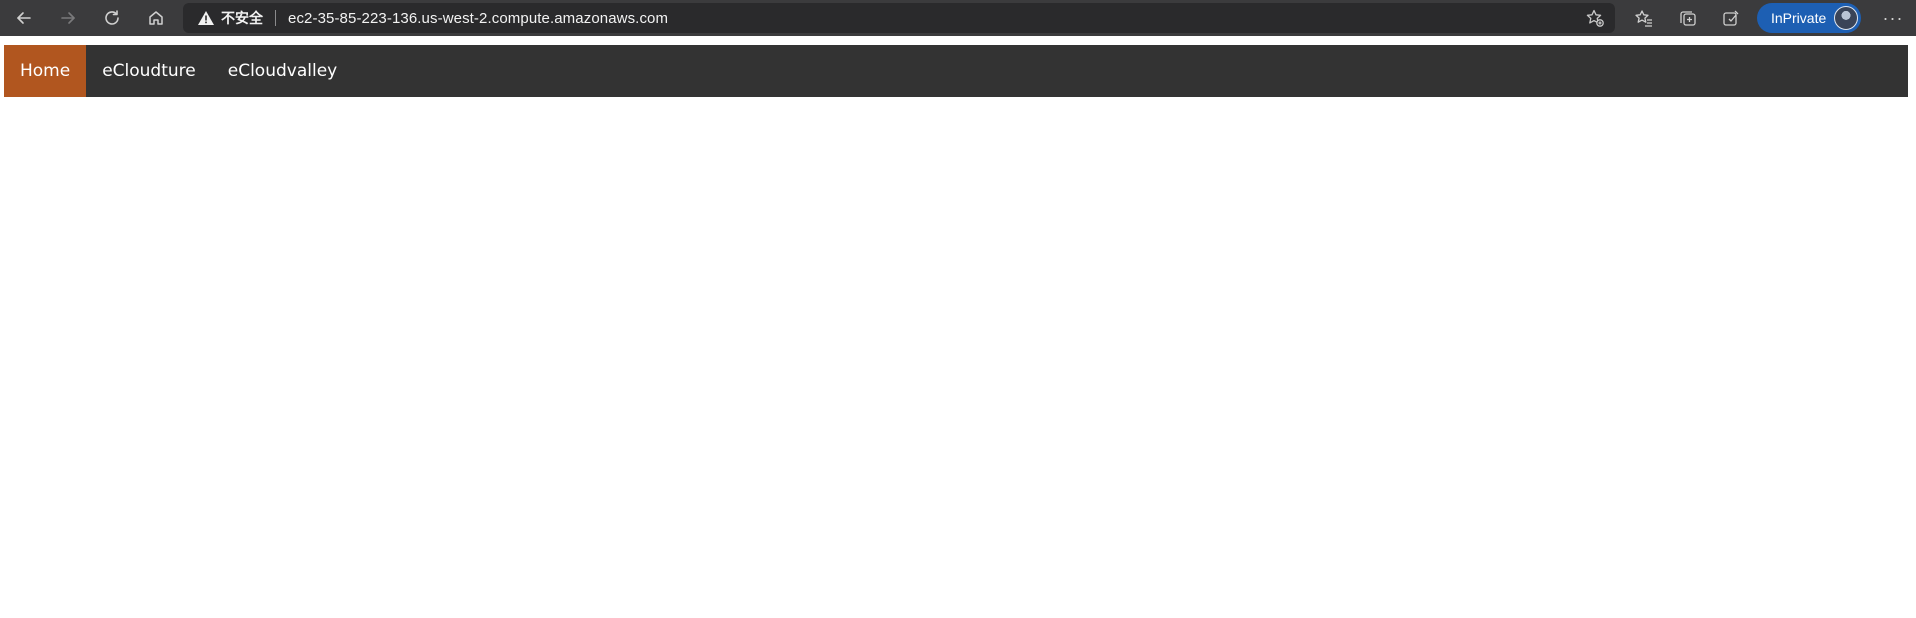  What do you see at coordinates (1846, 18) in the screenshot?
I see `profile-avatar` at bounding box center [1846, 18].